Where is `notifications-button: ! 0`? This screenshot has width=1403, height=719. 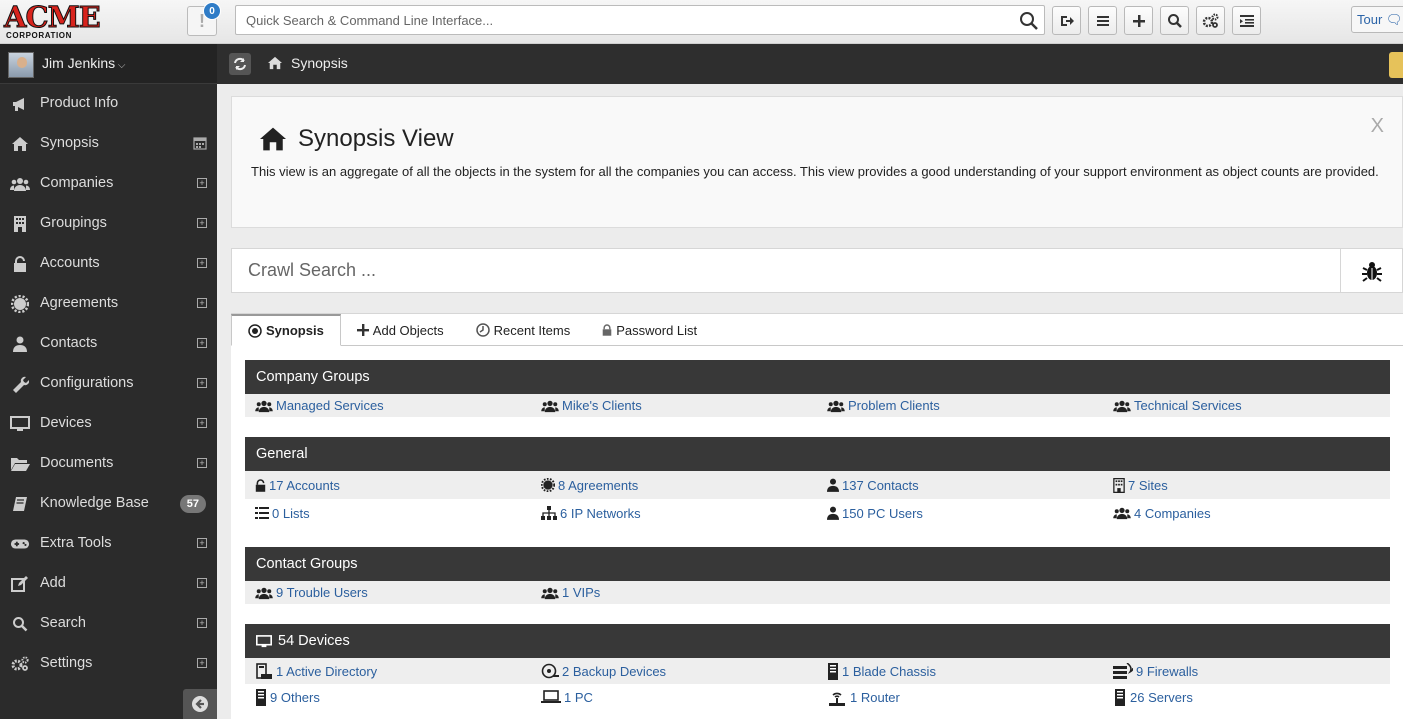 notifications-button: ! 0 is located at coordinates (204, 19).